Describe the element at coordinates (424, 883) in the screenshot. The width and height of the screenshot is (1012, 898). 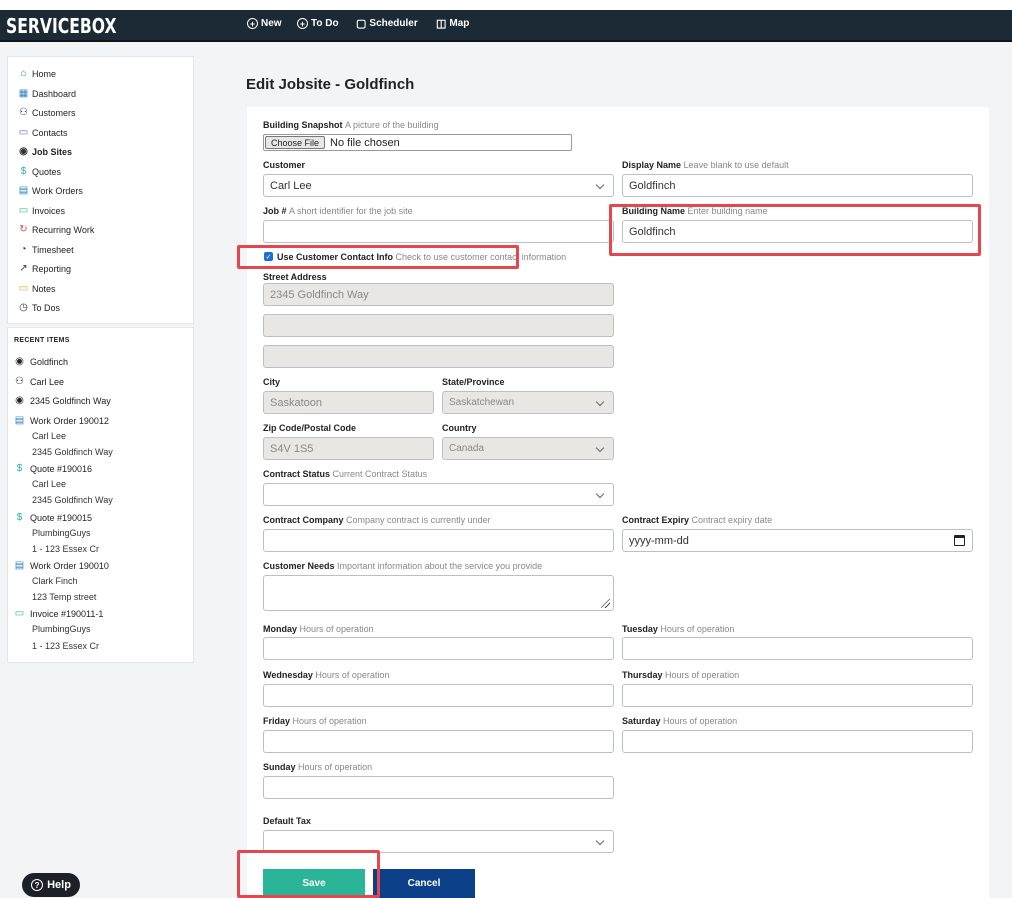
I see `cancel-button: Cancel` at that location.